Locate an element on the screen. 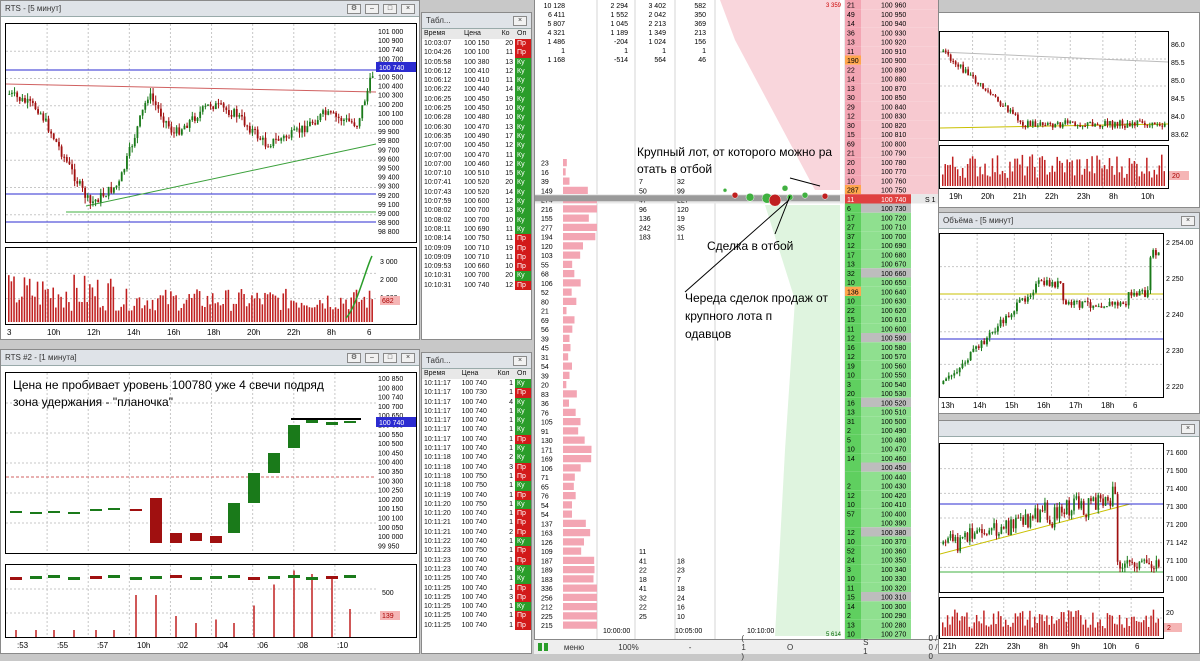 This screenshot has height=661, width=1200. tape-1-titlebar: Табл... × is located at coordinates (476, 21).